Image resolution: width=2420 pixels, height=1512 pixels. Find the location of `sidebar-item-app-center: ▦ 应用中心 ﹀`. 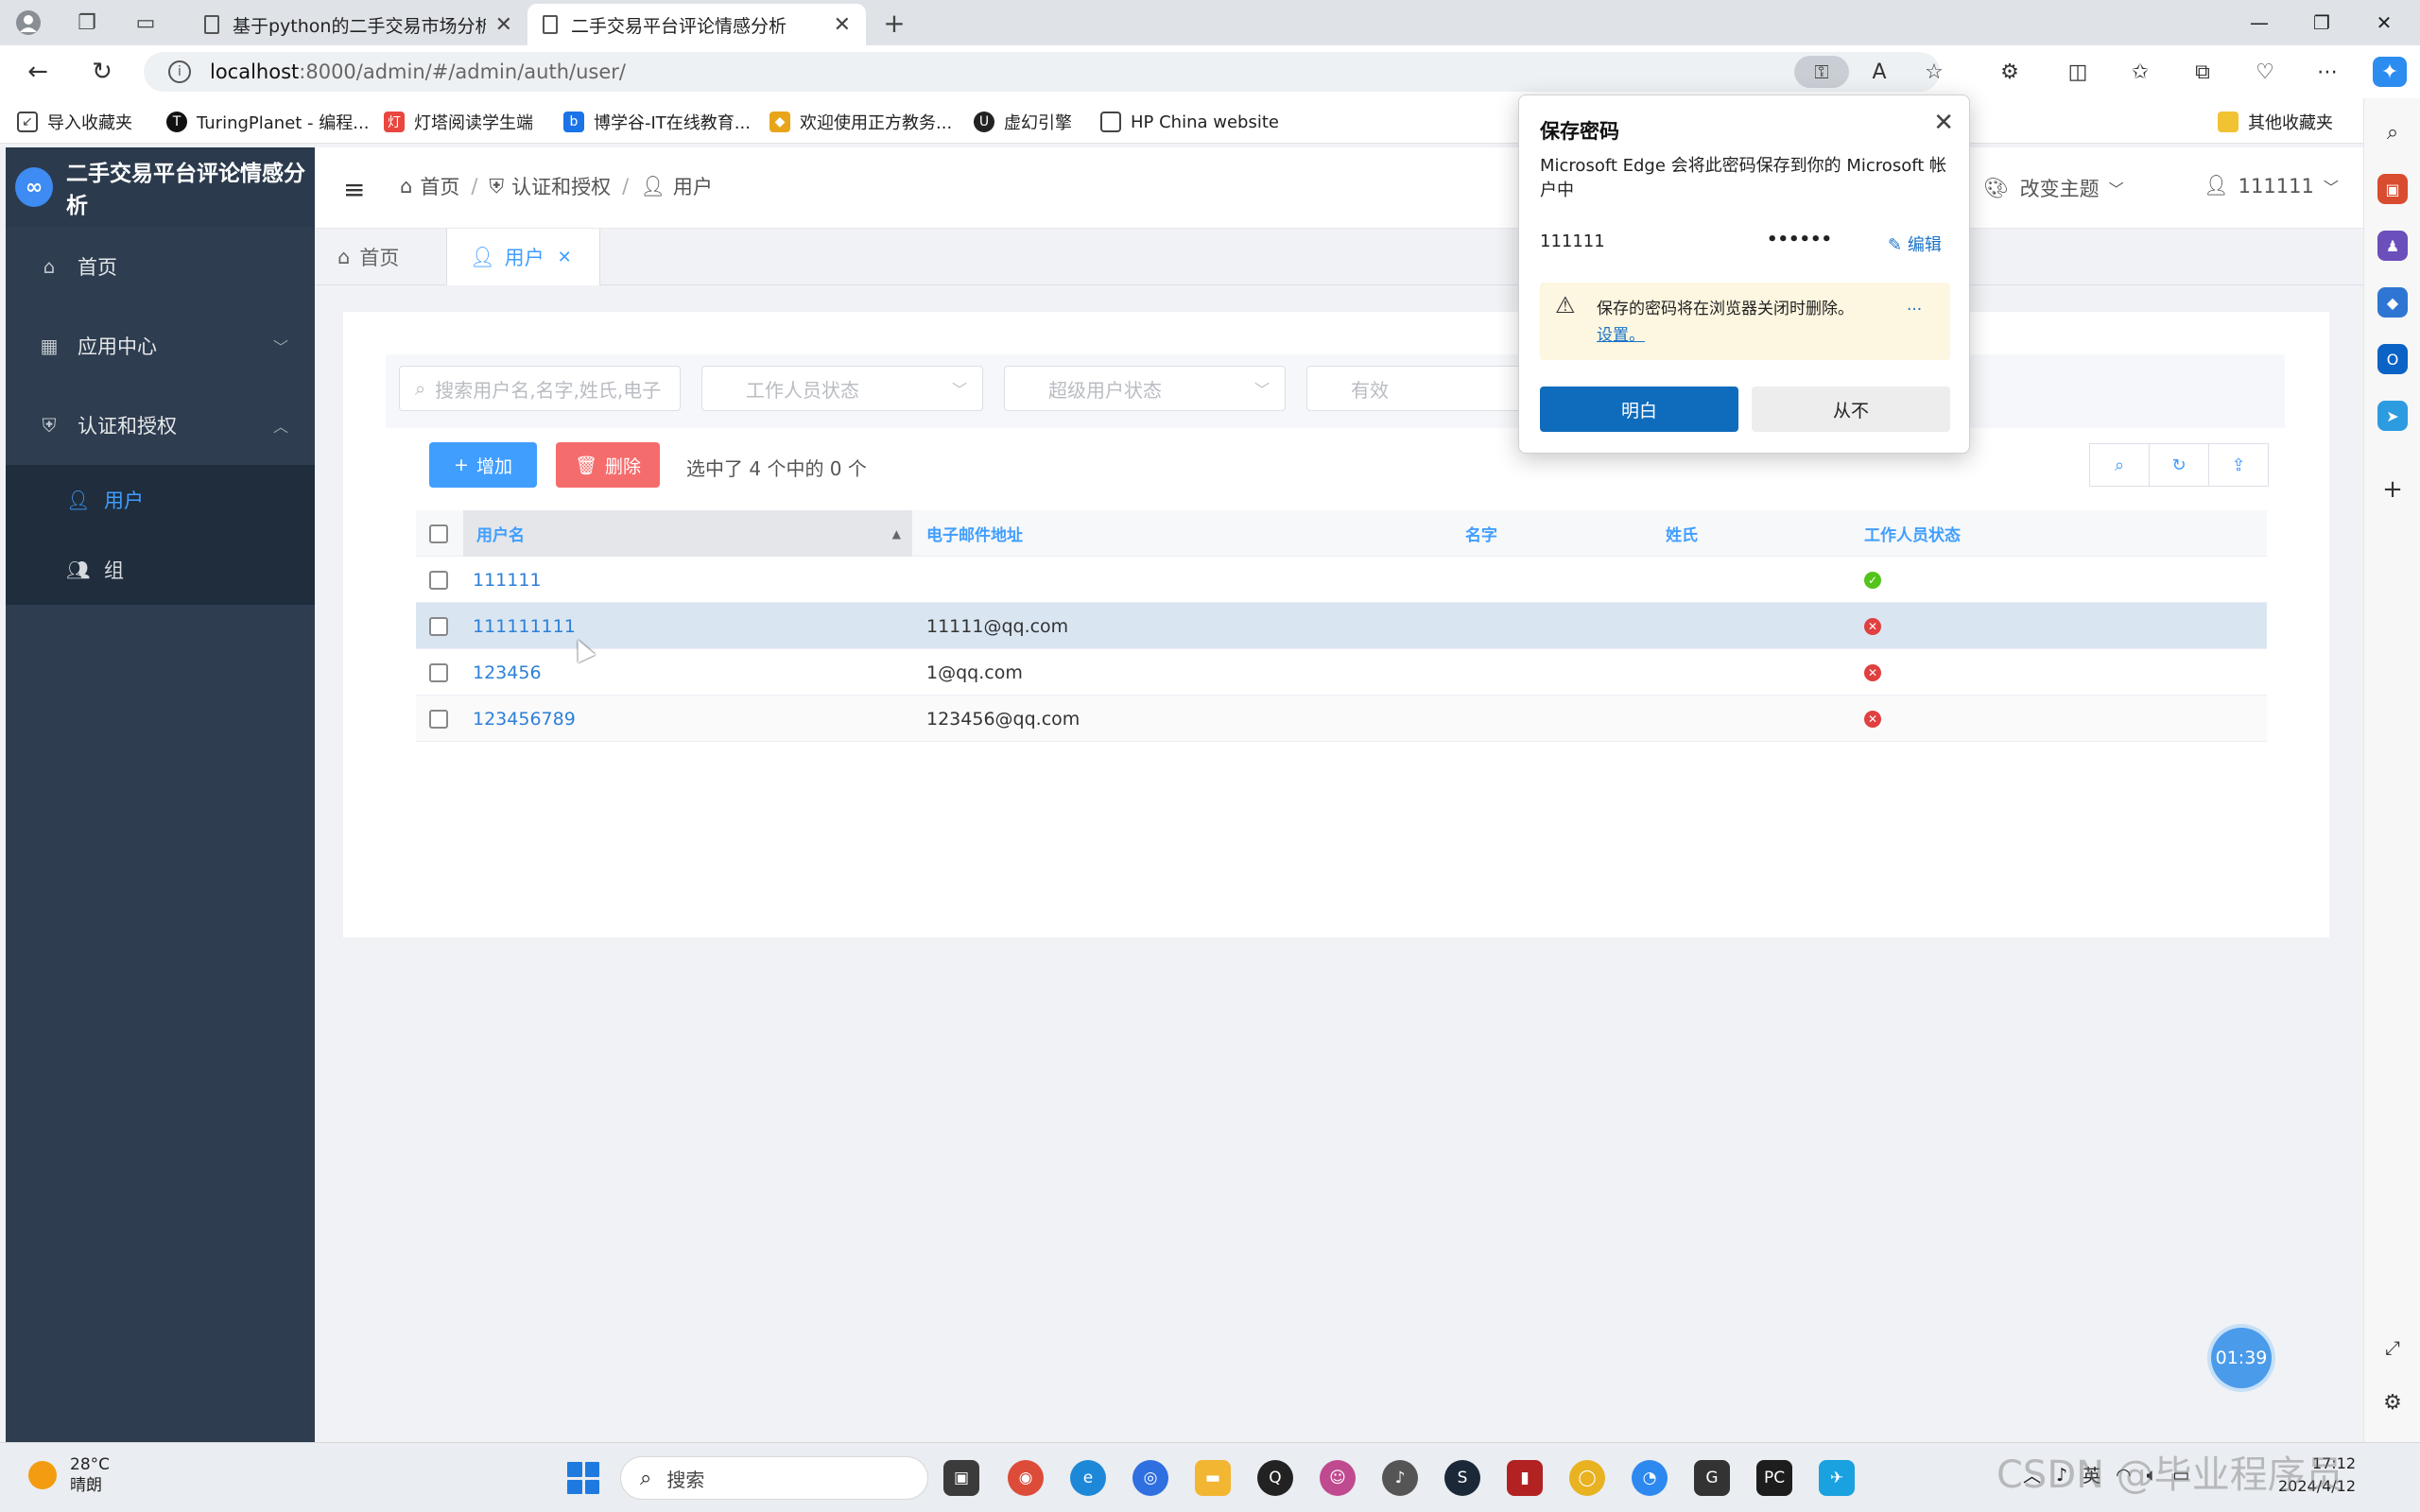

sidebar-item-app-center: ▦ 应用中心 ﹀ is located at coordinates (161, 346).